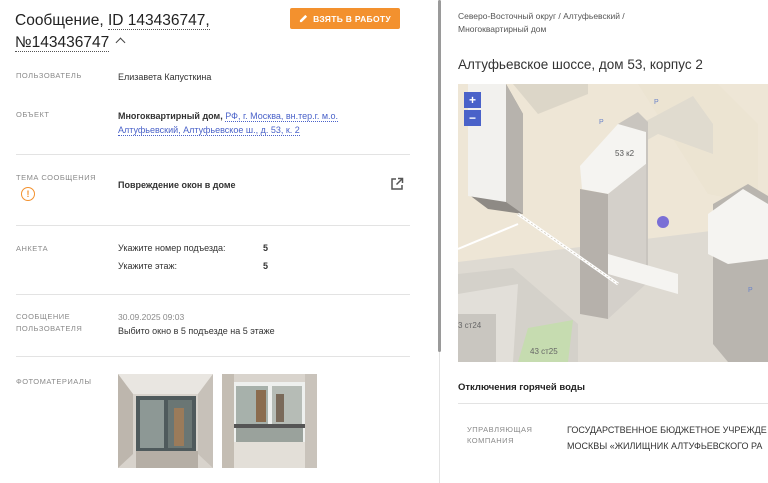  I want to click on management-value-line1: ГОСУДАРСТВЕННОЕ БЮДЖЕТНОЕ УЧРЕЖДЕ, so click(667, 430).